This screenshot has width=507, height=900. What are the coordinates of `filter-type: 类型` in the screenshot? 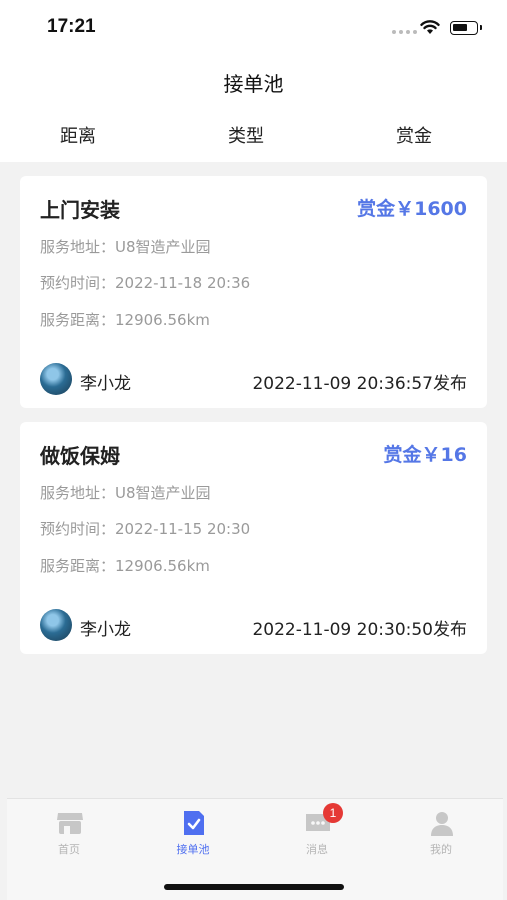 It's located at (246, 135).